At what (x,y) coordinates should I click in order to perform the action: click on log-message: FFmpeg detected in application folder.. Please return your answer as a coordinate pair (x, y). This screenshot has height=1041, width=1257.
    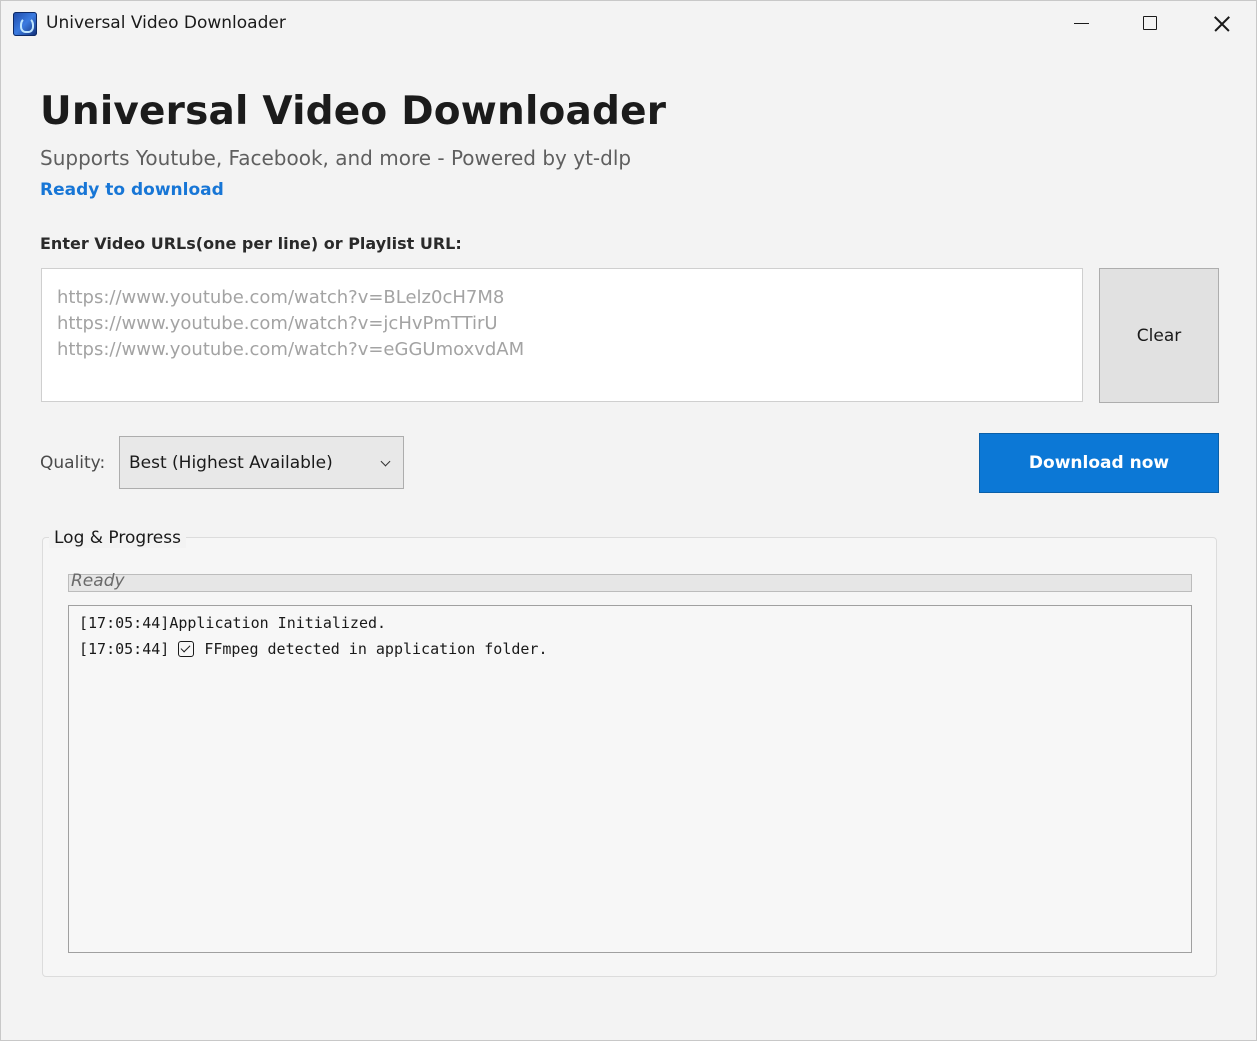
    Looking at the image, I should click on (376, 649).